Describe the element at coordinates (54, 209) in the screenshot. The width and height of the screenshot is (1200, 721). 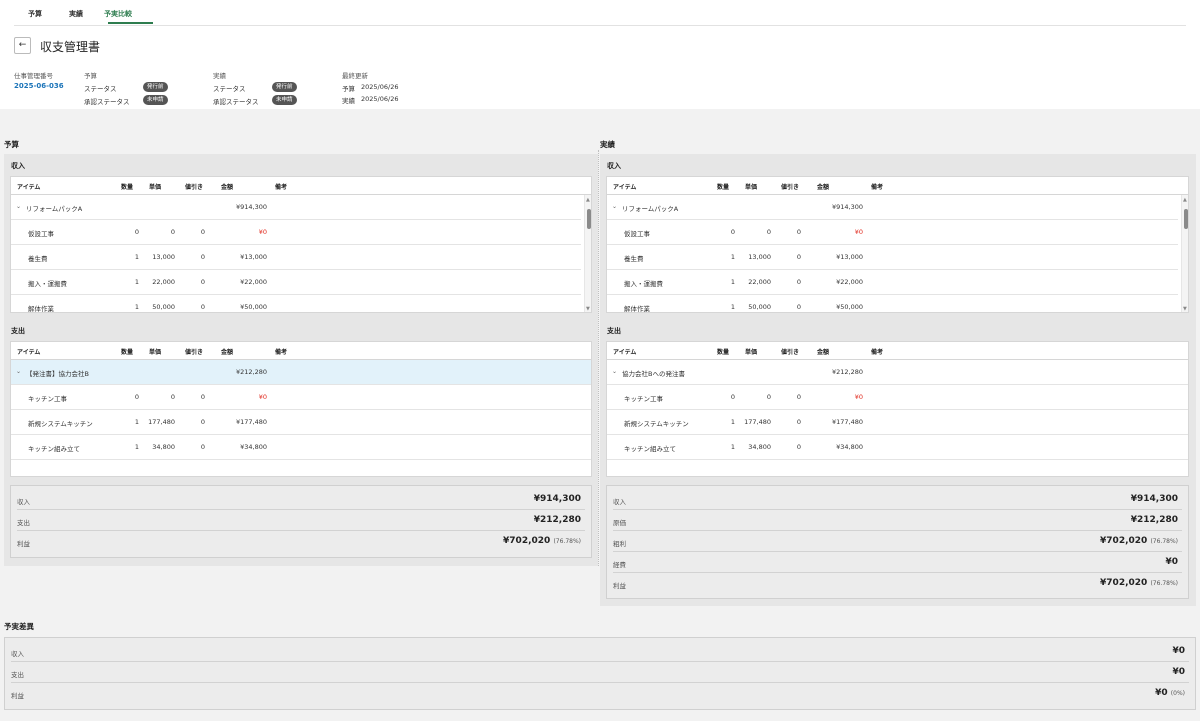
I see `cell-item: リフォームパックA` at that location.